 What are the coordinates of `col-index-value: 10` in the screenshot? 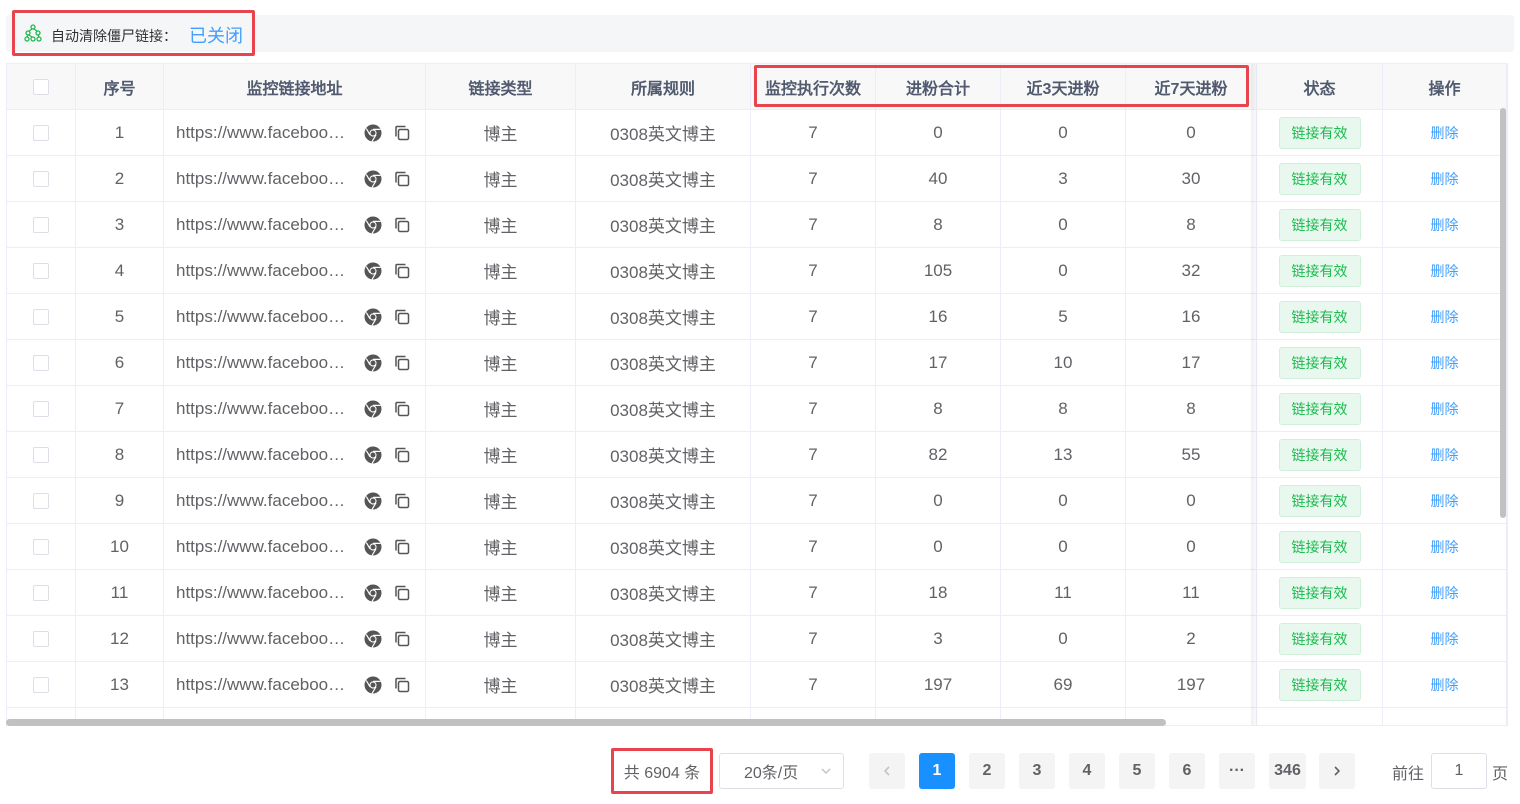 It's located at (119, 546).